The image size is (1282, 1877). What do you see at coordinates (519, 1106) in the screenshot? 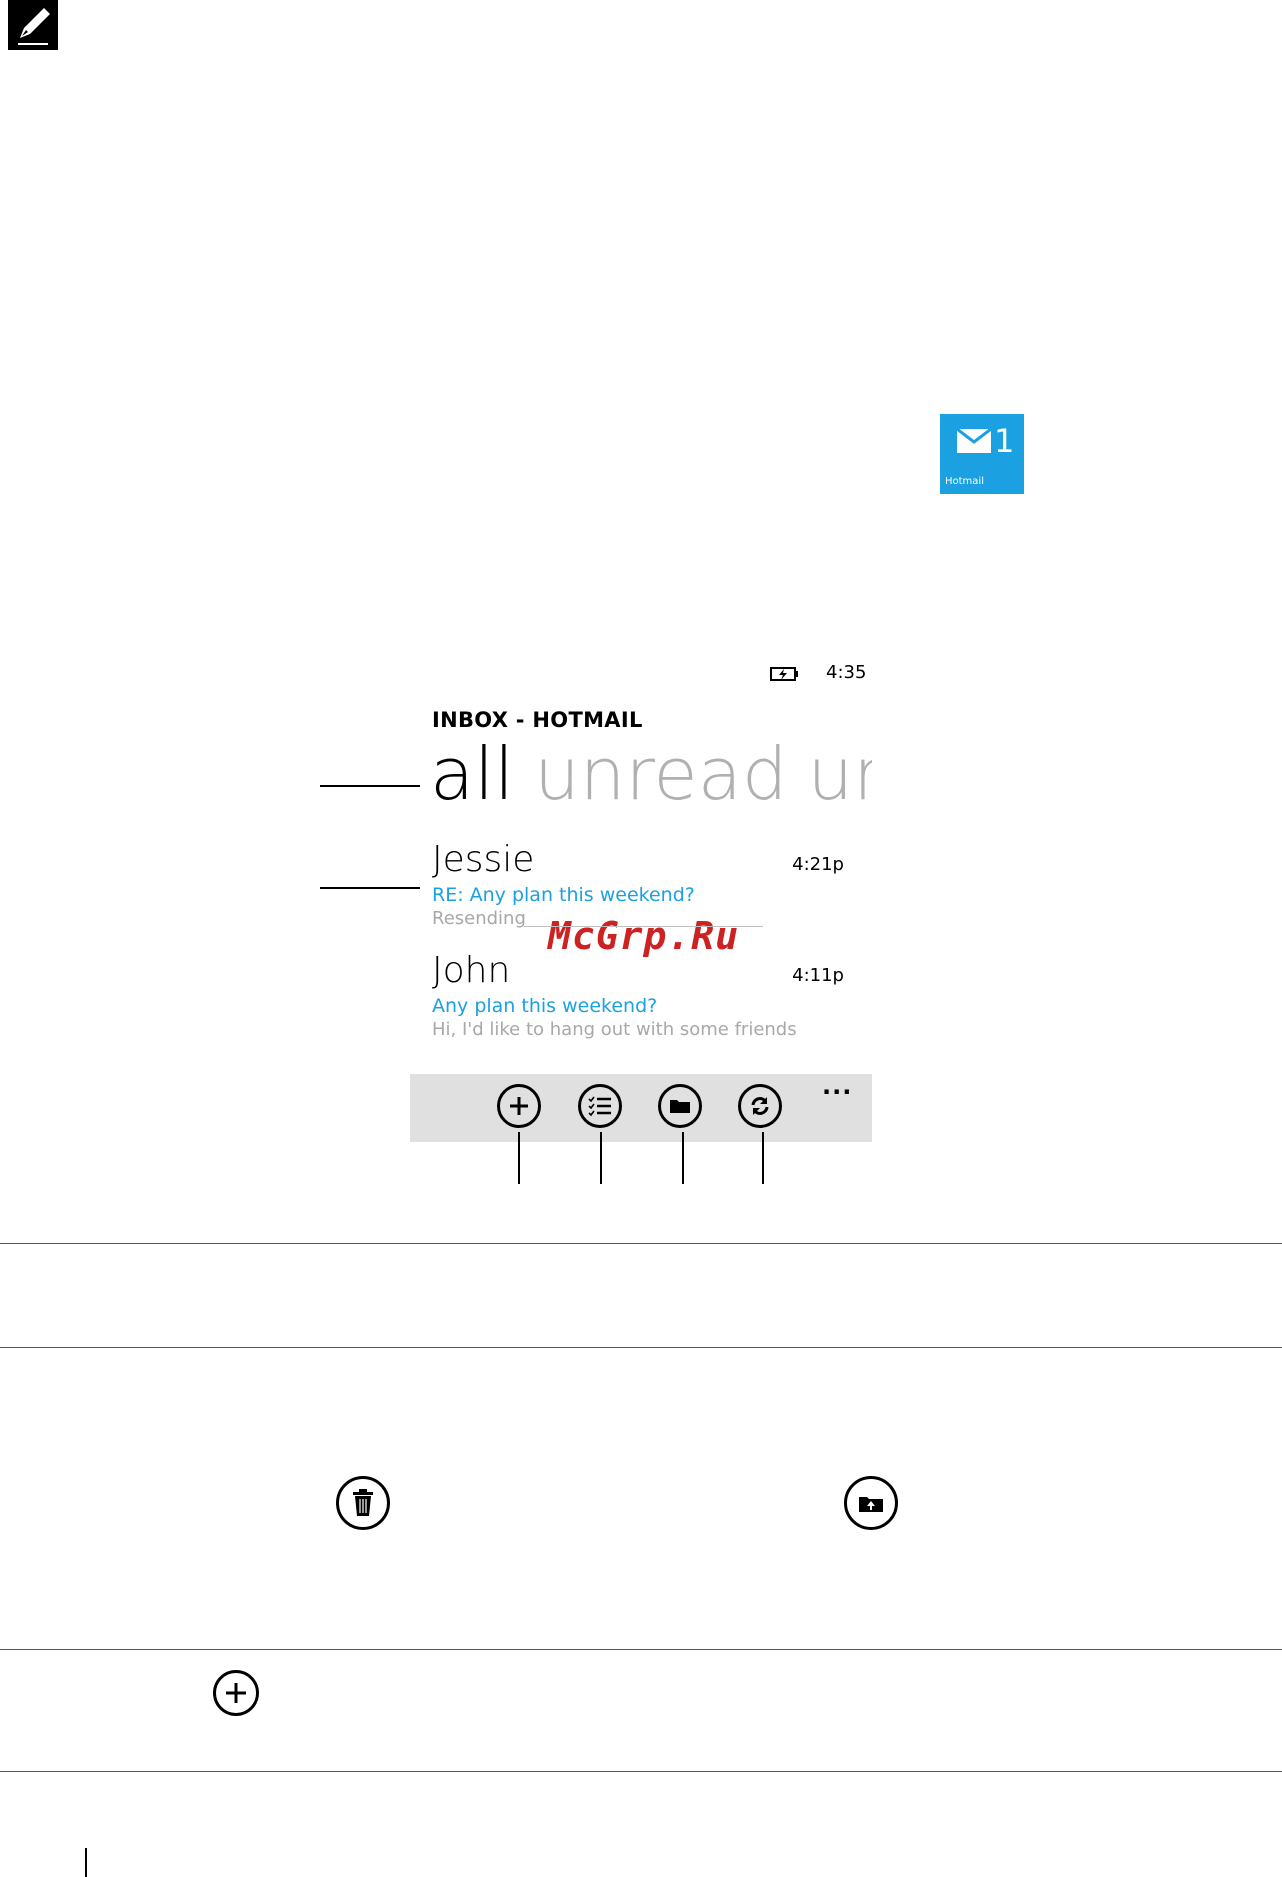
I see `new-icon` at bounding box center [519, 1106].